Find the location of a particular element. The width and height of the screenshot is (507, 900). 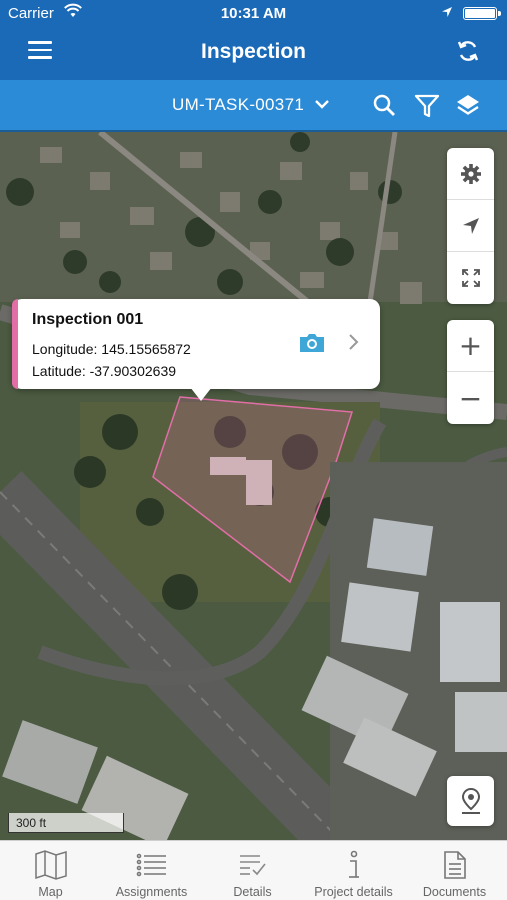

map-tools is located at coordinates (470, 226).